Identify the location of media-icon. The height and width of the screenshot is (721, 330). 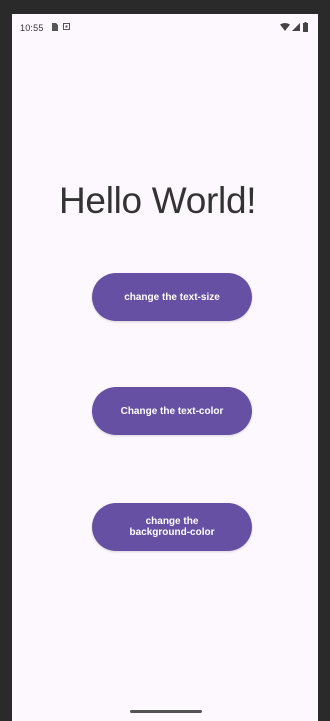
(66, 26).